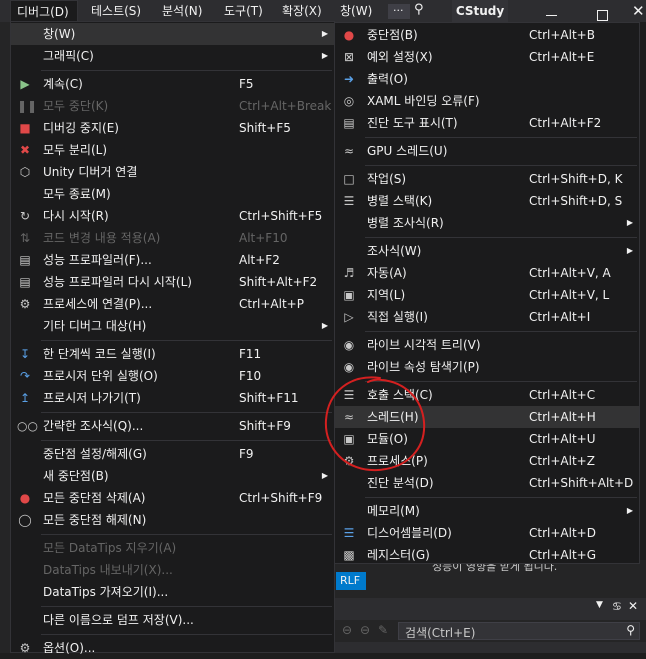 This screenshot has height=659, width=646. Describe the element at coordinates (172, 128) in the screenshot. I see `menu-item-debug-5: ■ 디버깅 중지(E) Shift+F5` at that location.